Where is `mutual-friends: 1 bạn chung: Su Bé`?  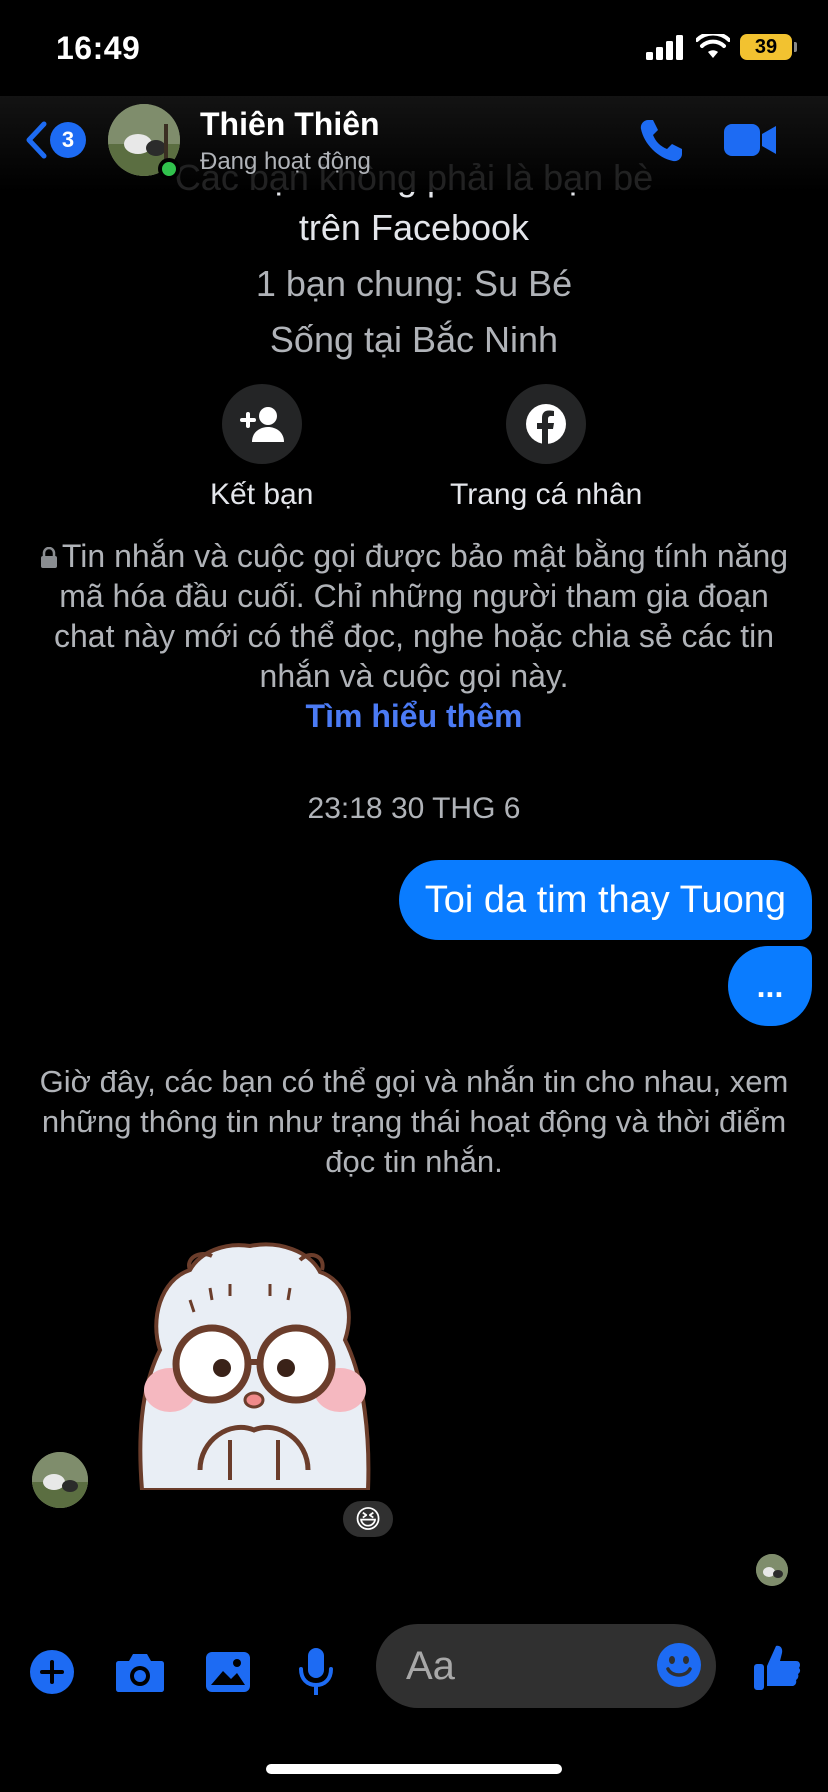
mutual-friends: 1 bạn chung: Su Bé is located at coordinates (414, 283).